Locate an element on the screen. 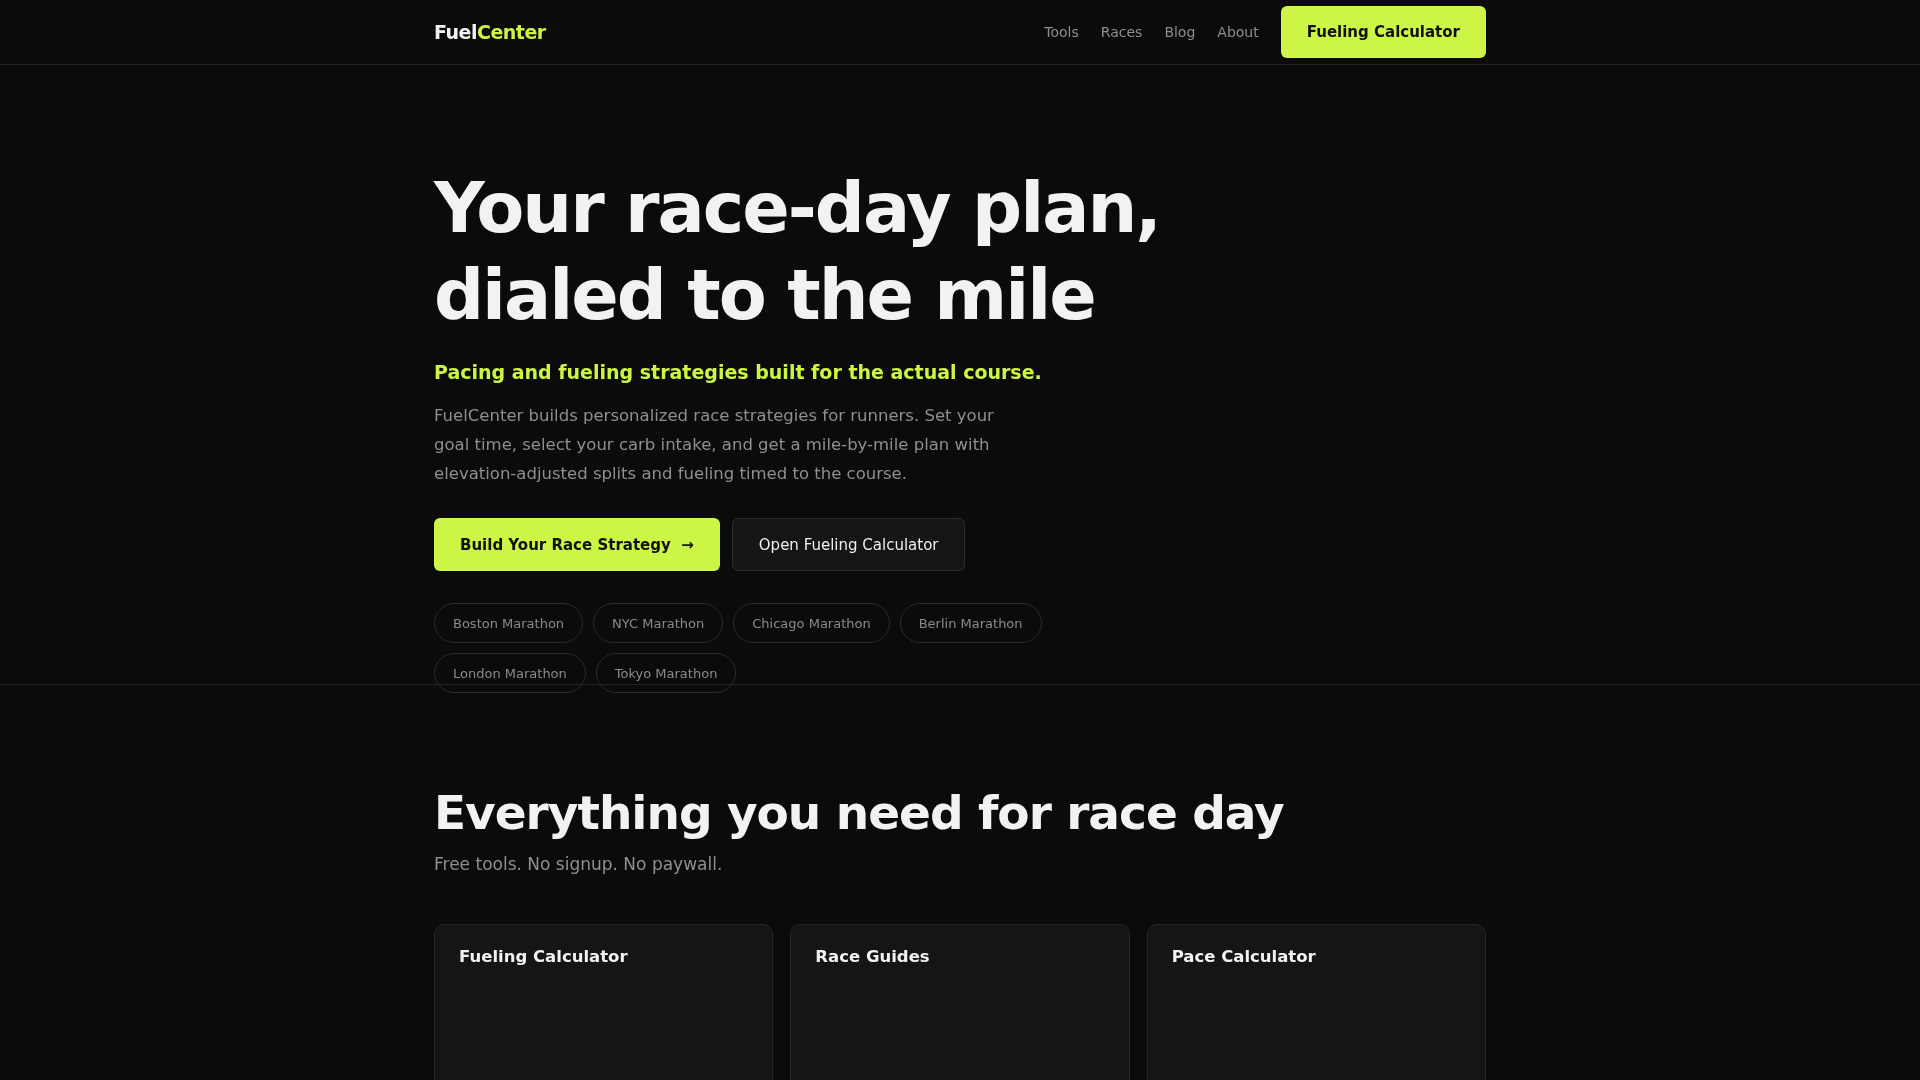 The width and height of the screenshot is (1920, 1080). site-logo: FuelCenter is located at coordinates (490, 32).